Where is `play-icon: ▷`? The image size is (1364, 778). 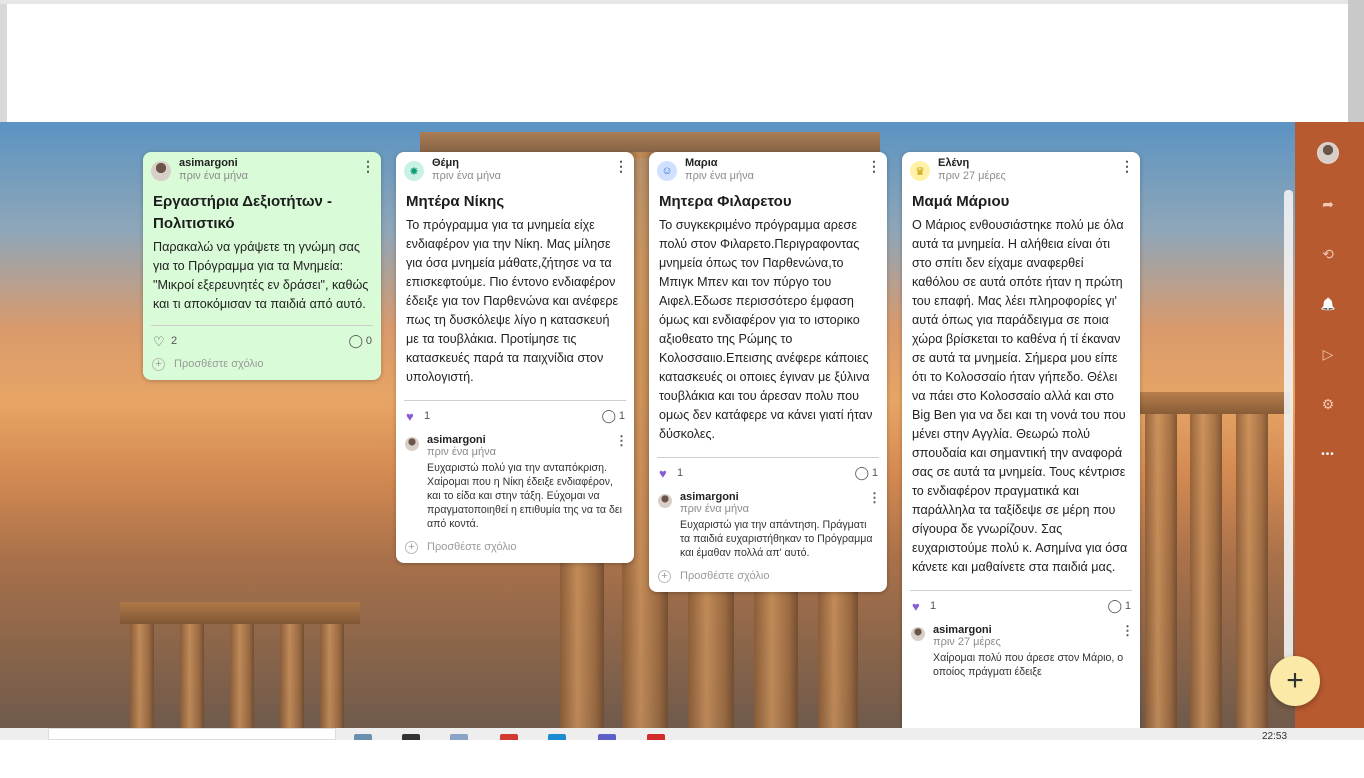
play-icon: ▷ is located at coordinates (1328, 354).